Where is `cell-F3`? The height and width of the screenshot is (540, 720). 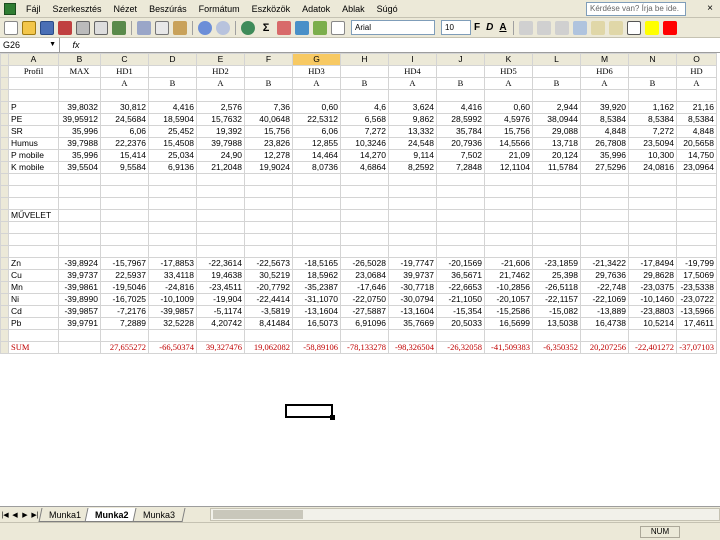 cell-F3 is located at coordinates (268, 95).